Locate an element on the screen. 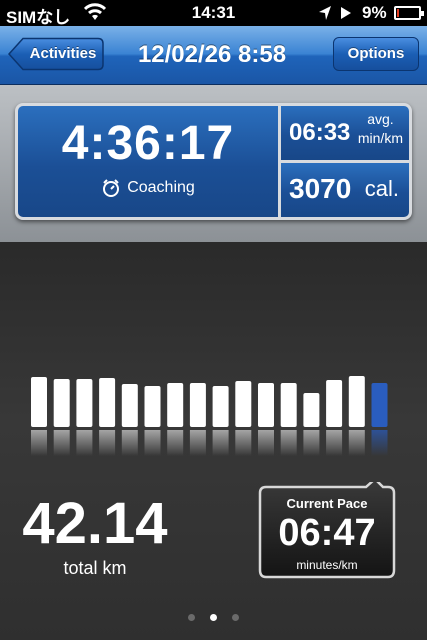 This screenshot has height=640, width=427. avg-unit-bottom: min/km is located at coordinates (380, 138).